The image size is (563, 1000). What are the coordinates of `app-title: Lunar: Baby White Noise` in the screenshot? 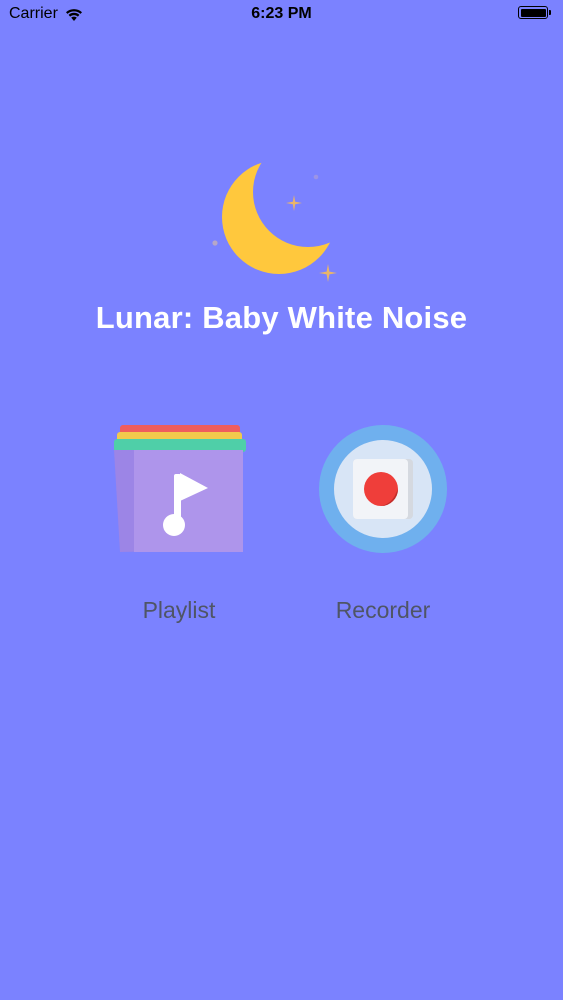 It's located at (281, 317).